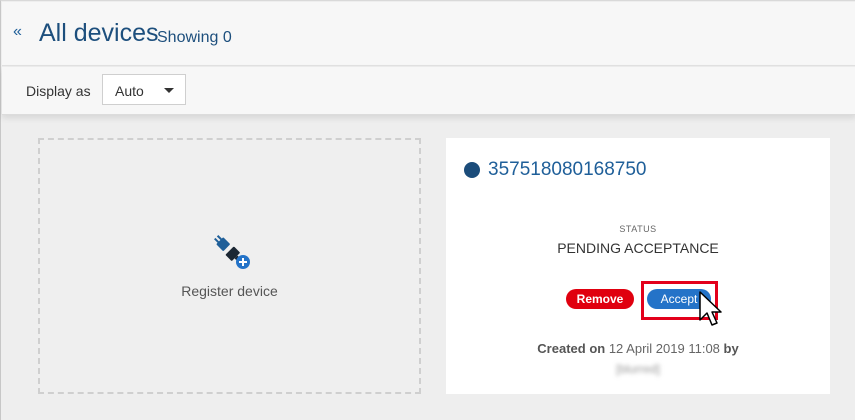  I want to click on register-device-label: Register device, so click(229, 291).